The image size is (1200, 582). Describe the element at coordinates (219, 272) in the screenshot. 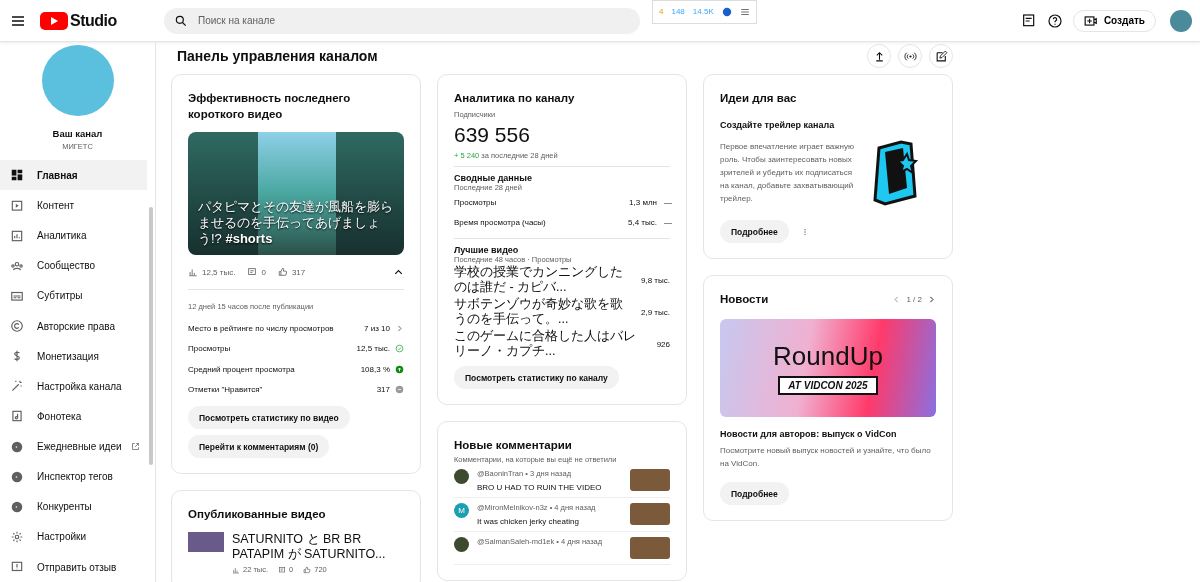

I see `stat-value: 12,5 тыс.` at that location.